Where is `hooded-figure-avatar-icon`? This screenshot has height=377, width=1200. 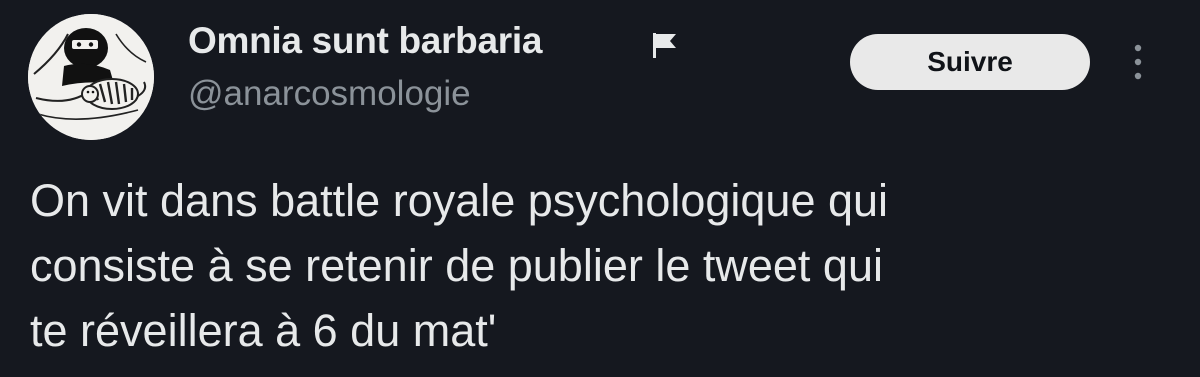
hooded-figure-avatar-icon is located at coordinates (91, 77).